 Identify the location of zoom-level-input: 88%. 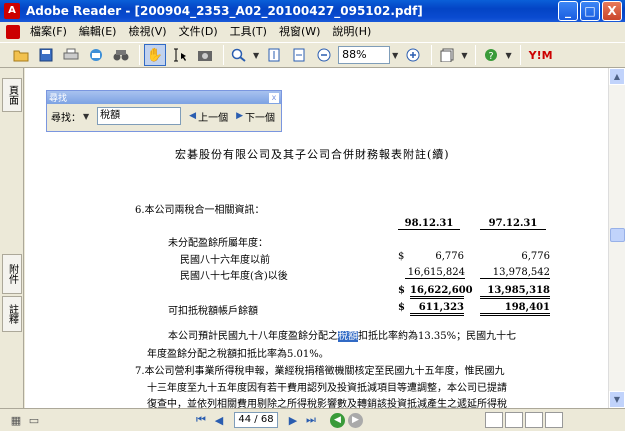
(364, 55).